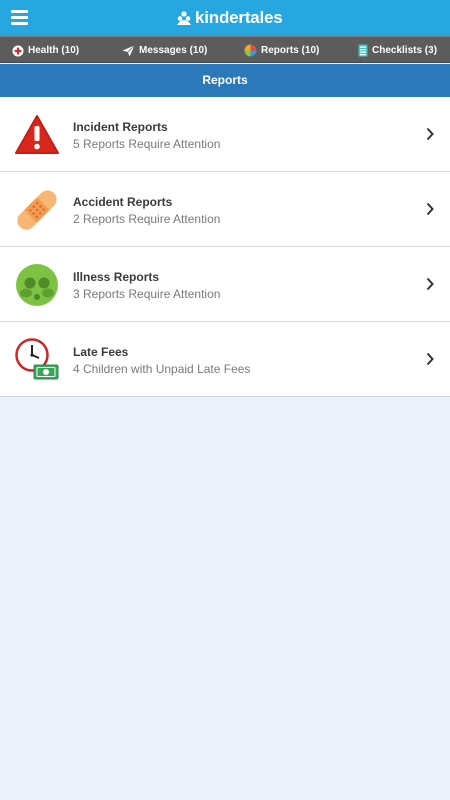 The height and width of the screenshot is (800, 450). Describe the element at coordinates (225, 80) in the screenshot. I see `section-title: Reports` at that location.